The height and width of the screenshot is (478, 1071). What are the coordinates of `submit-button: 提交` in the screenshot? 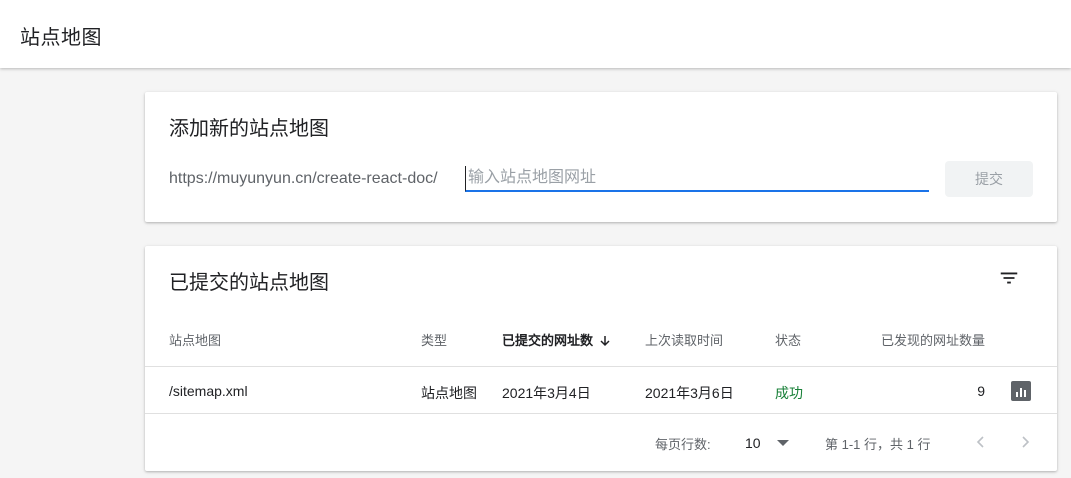 It's located at (989, 179).